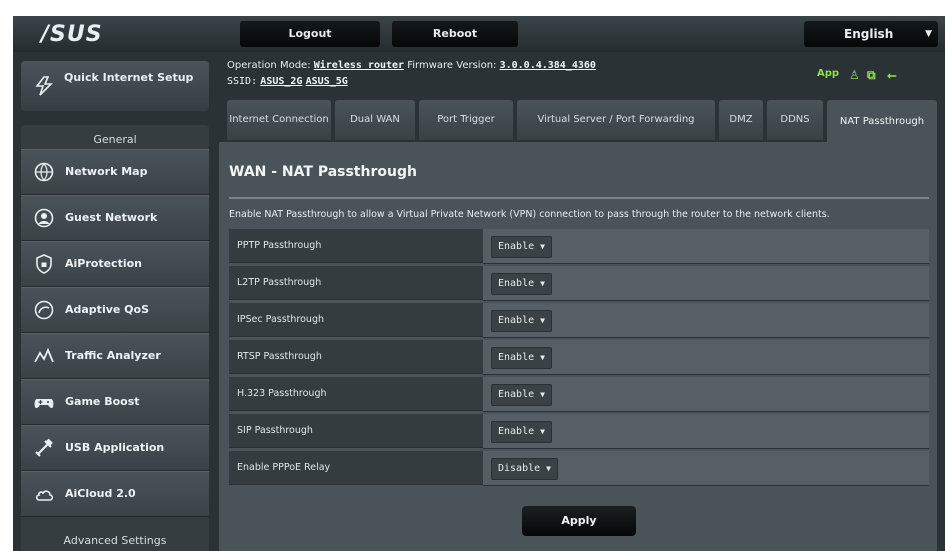 This screenshot has width=951, height=551. What do you see at coordinates (741, 120) in the screenshot?
I see `tab-dmz: DMZ` at bounding box center [741, 120].